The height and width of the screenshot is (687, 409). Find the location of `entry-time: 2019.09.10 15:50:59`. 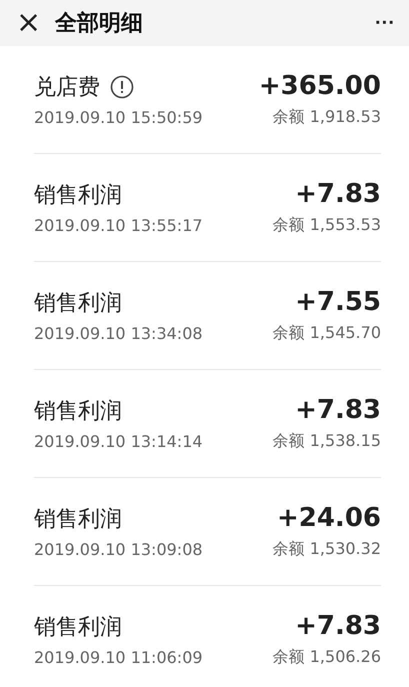

entry-time: 2019.09.10 15:50:59 is located at coordinates (118, 117).